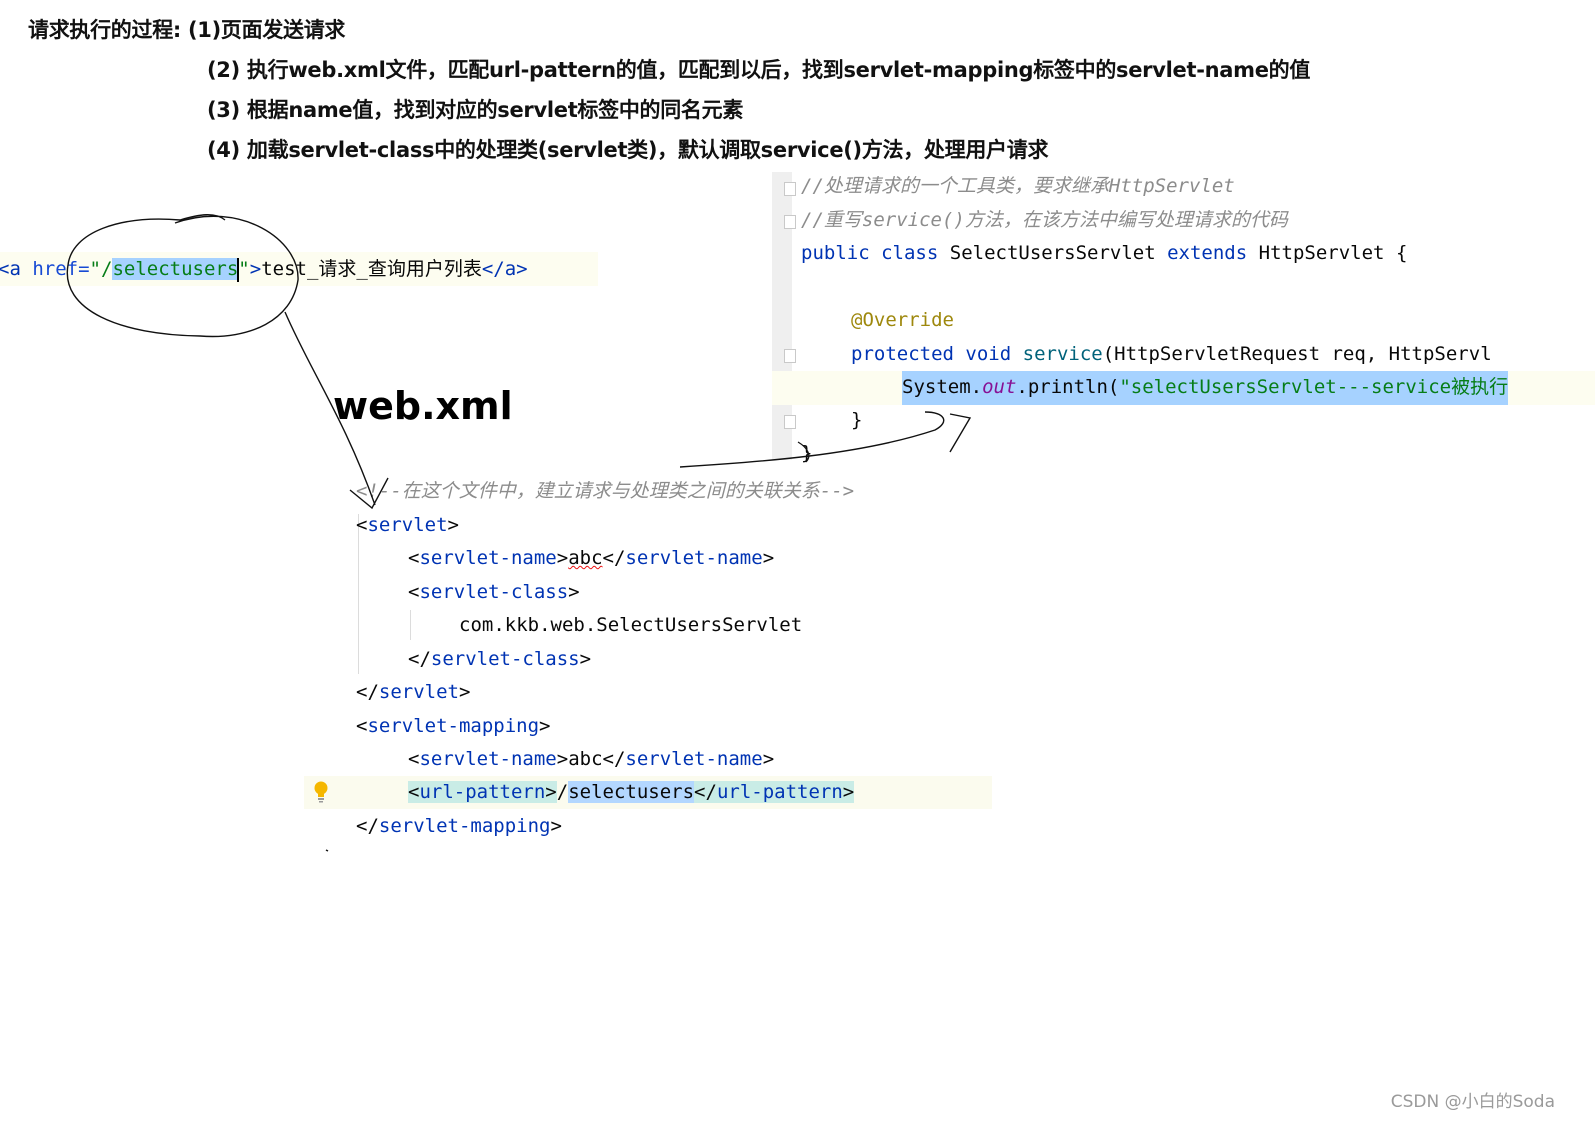 The height and width of the screenshot is (1130, 1595). I want to click on kw-public: public, so click(835, 253).